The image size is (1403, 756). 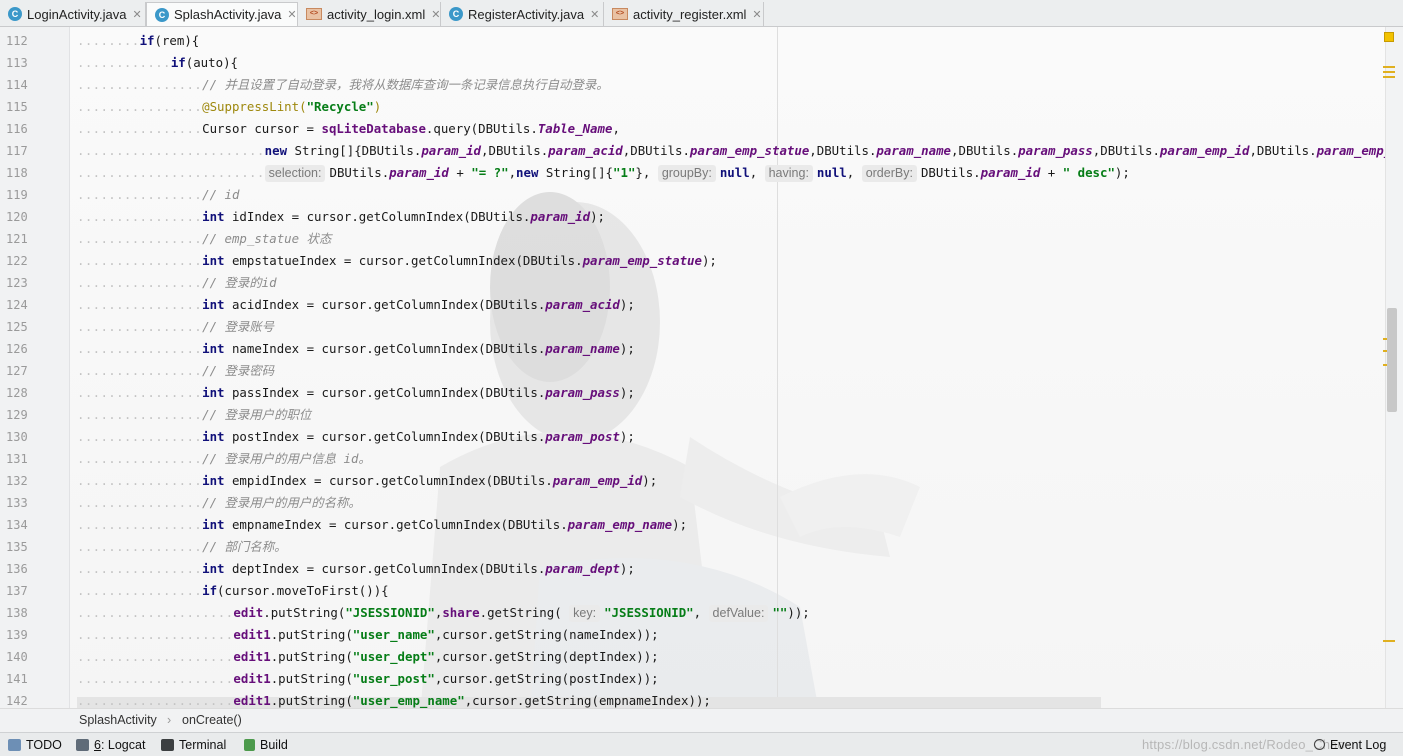 I want to click on tab-splash-activity: C SplashActivity.java ✕, so click(x=222, y=14).